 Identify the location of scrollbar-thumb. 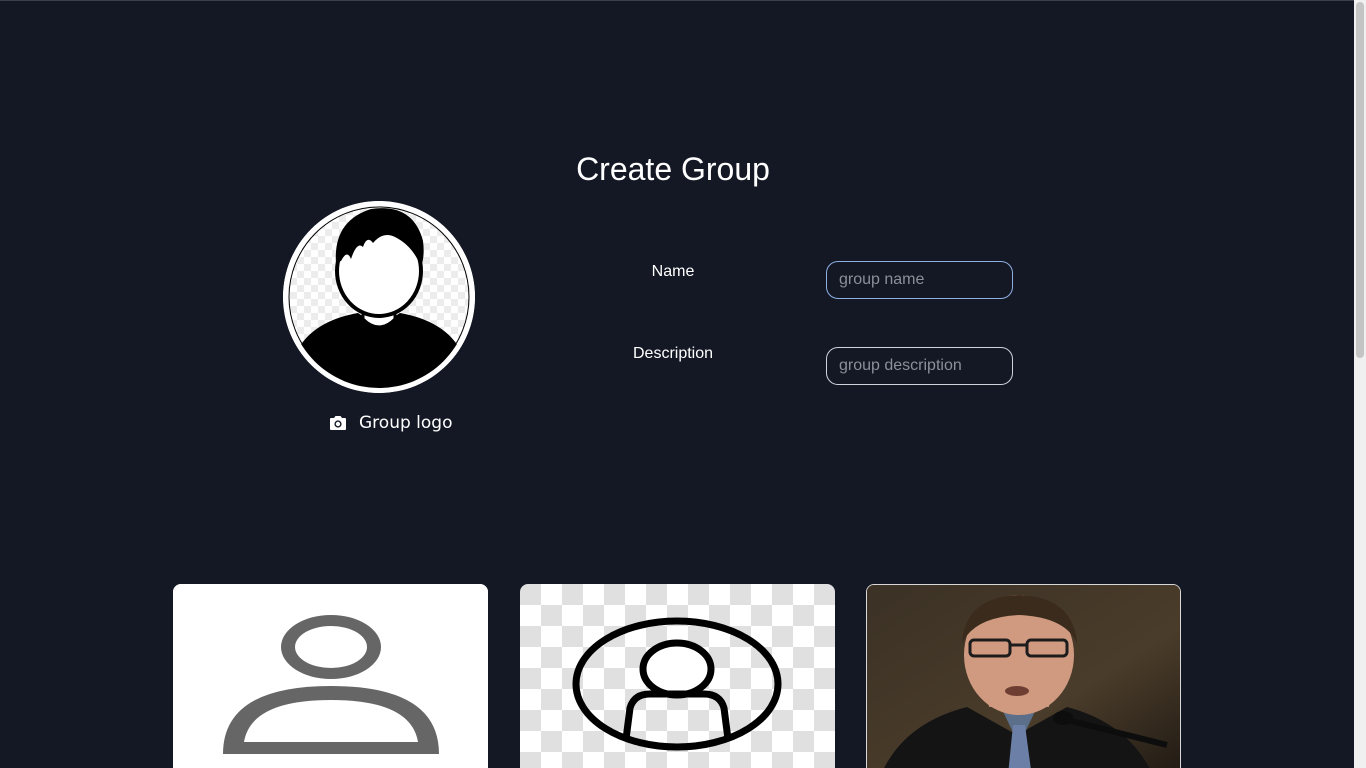
(1360, 180).